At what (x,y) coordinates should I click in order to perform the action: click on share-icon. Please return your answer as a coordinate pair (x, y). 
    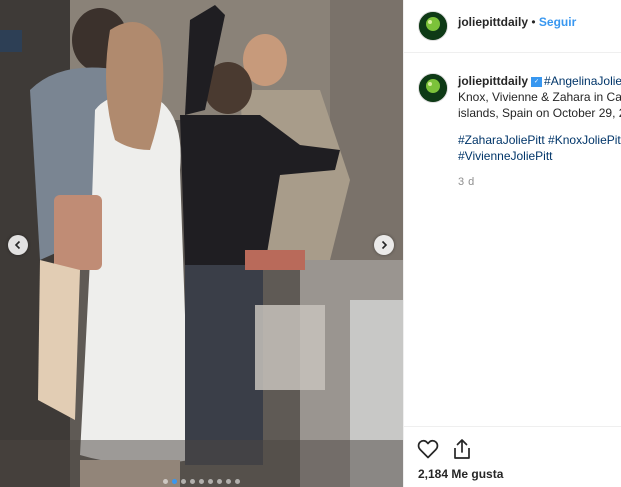
    Looking at the image, I should click on (462, 449).